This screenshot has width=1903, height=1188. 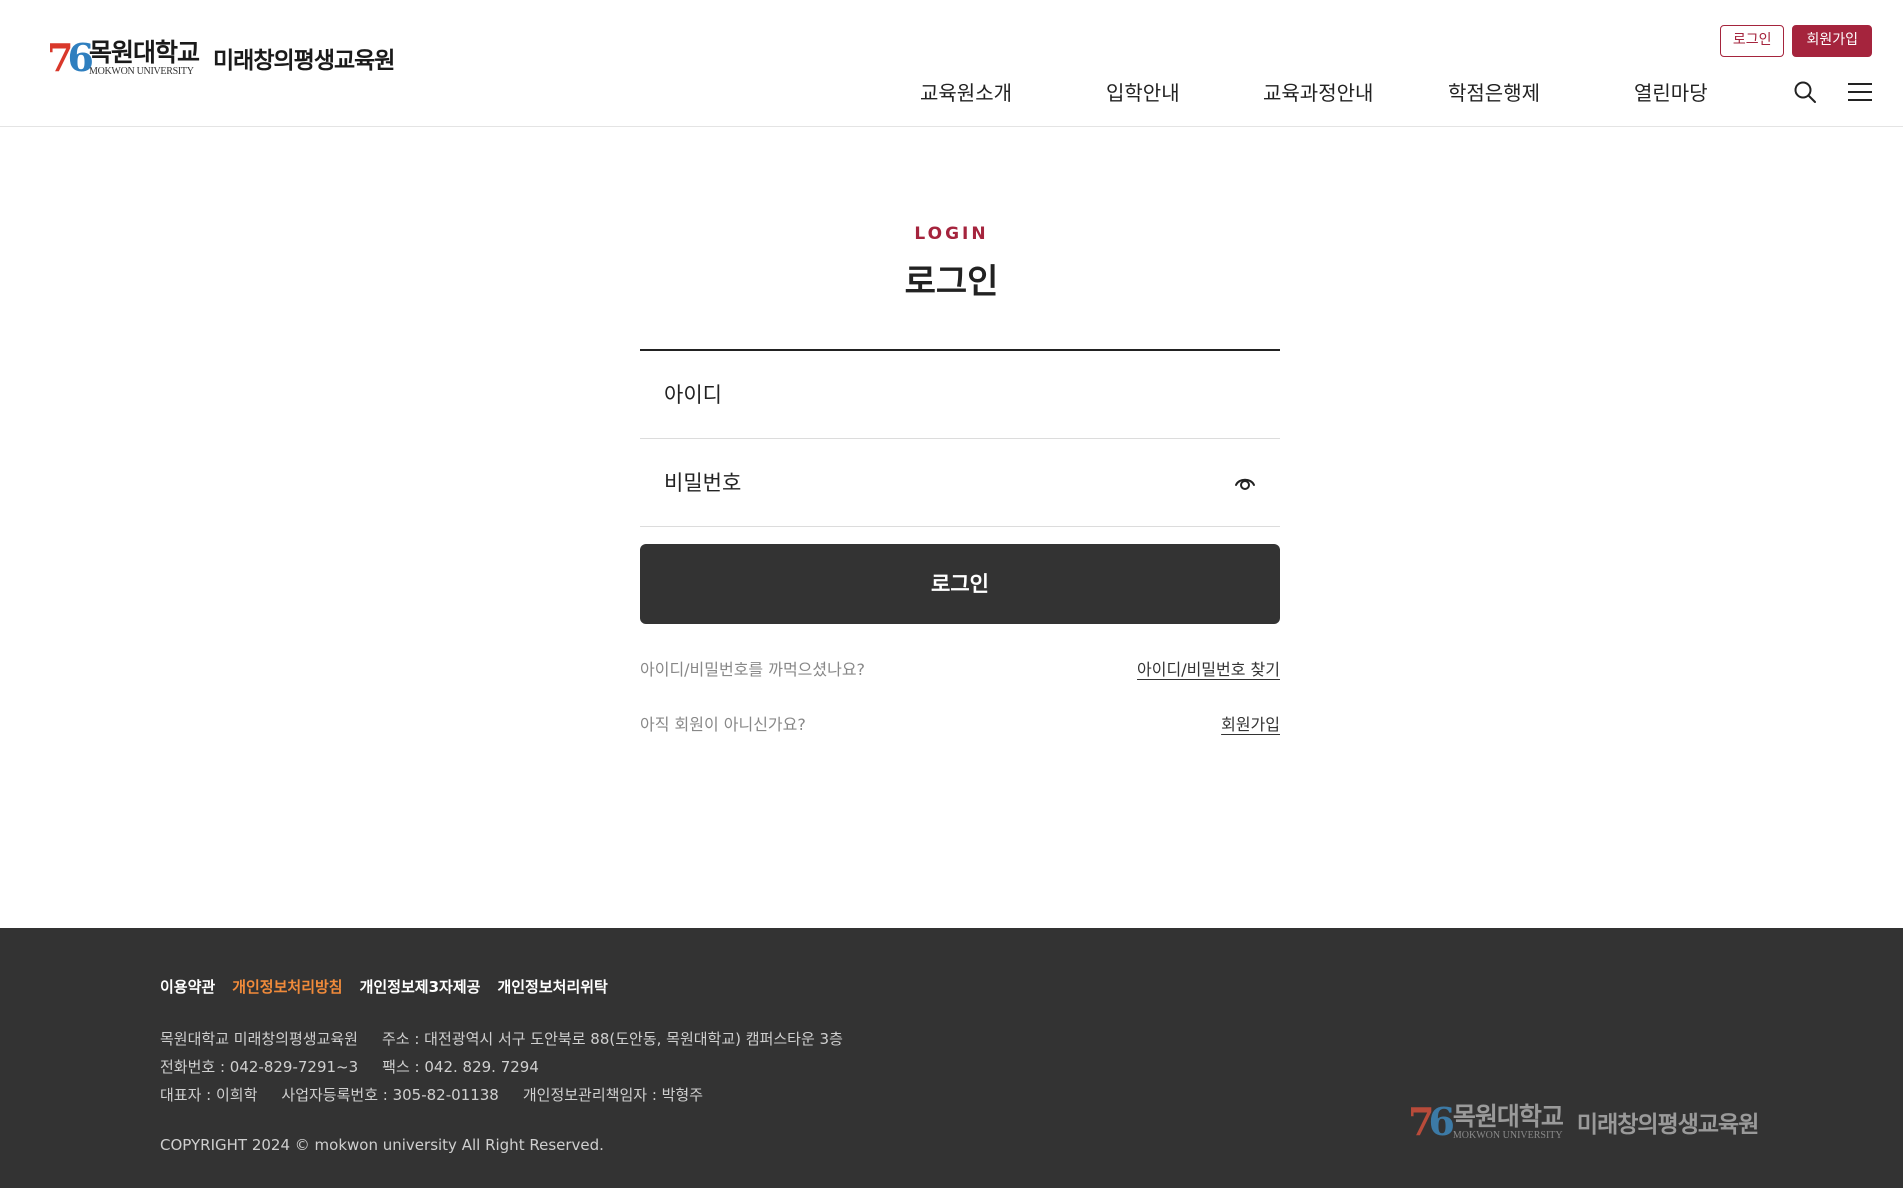 I want to click on university-name: 목원대학교 MOKWON UNIVERSITY, so click(x=144, y=57).